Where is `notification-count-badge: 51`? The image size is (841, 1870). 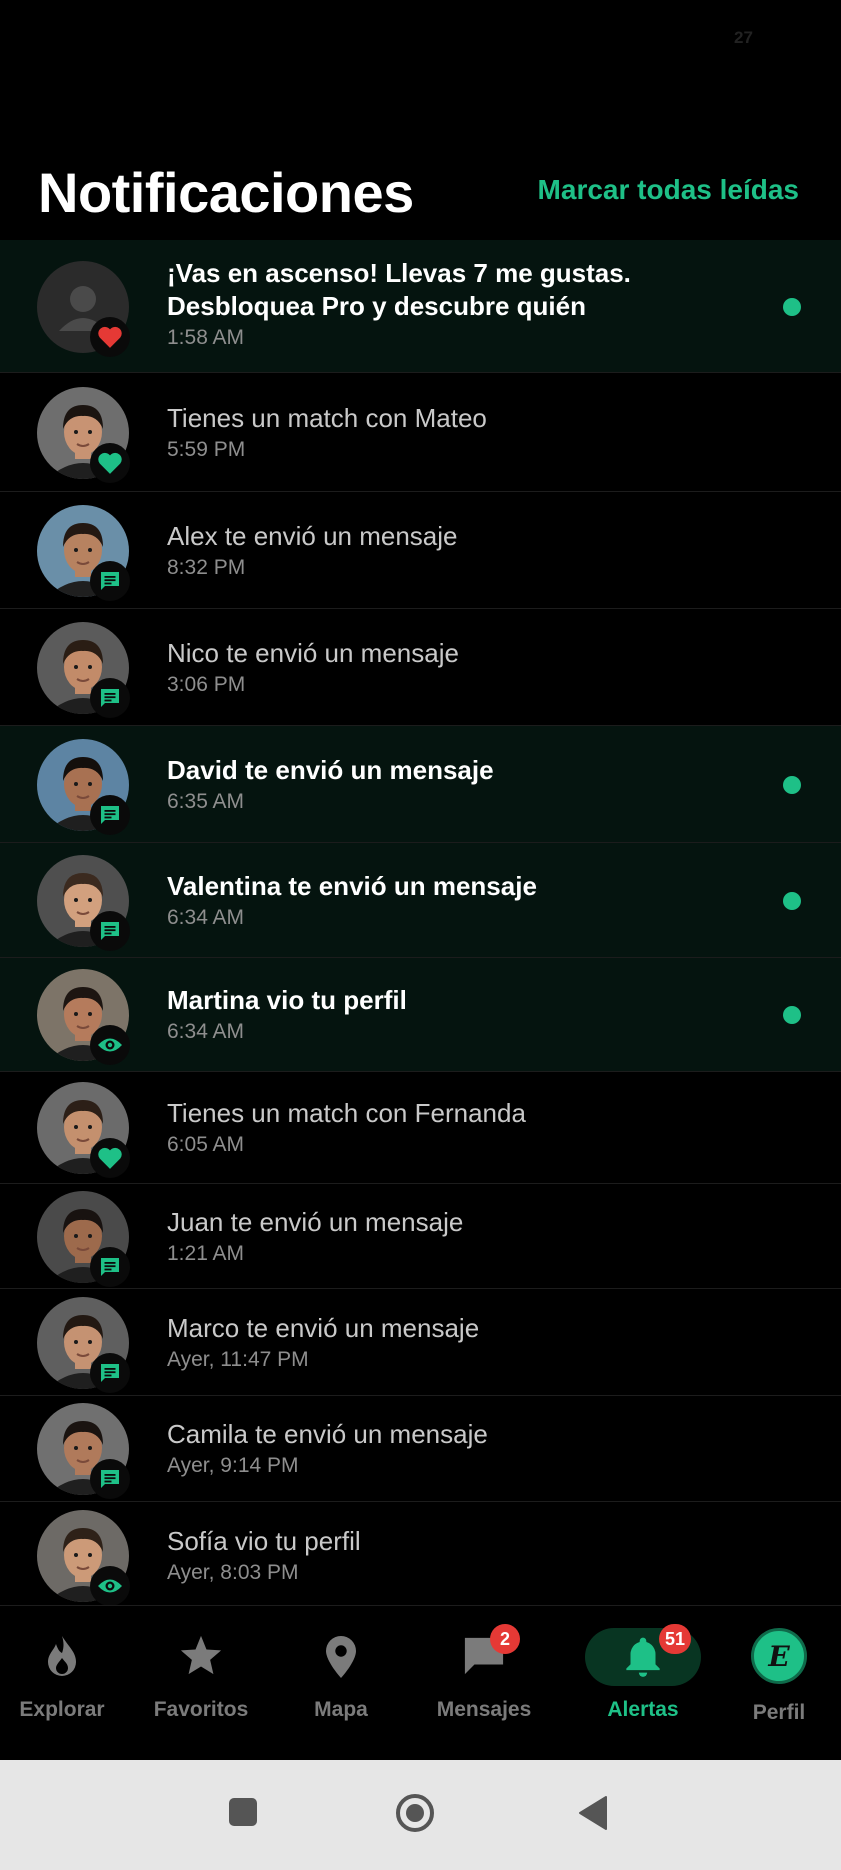 notification-count-badge: 51 is located at coordinates (675, 1639).